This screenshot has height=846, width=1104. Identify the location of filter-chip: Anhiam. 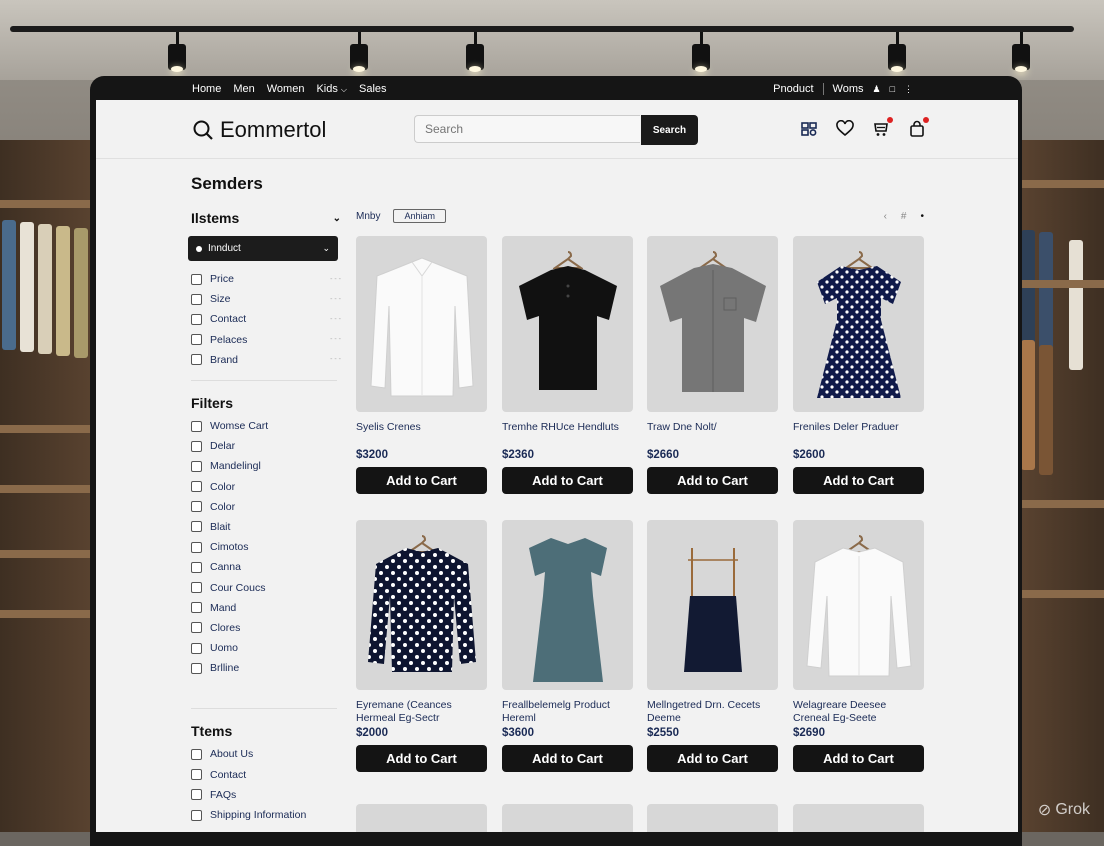
(419, 216).